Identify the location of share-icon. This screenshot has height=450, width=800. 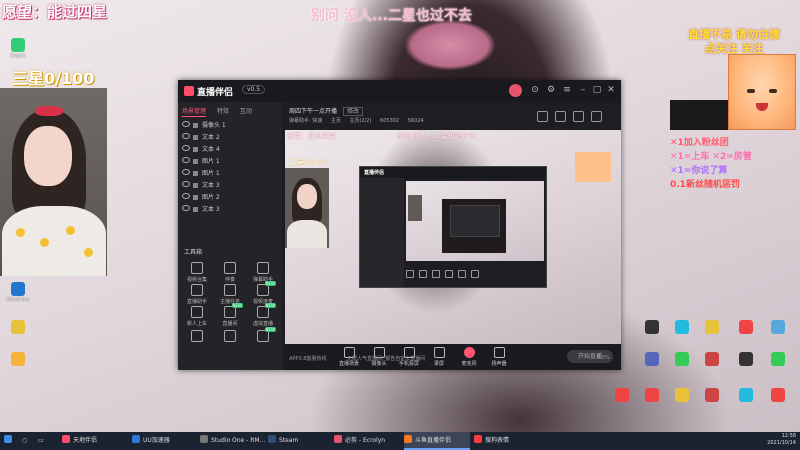
(596, 116).